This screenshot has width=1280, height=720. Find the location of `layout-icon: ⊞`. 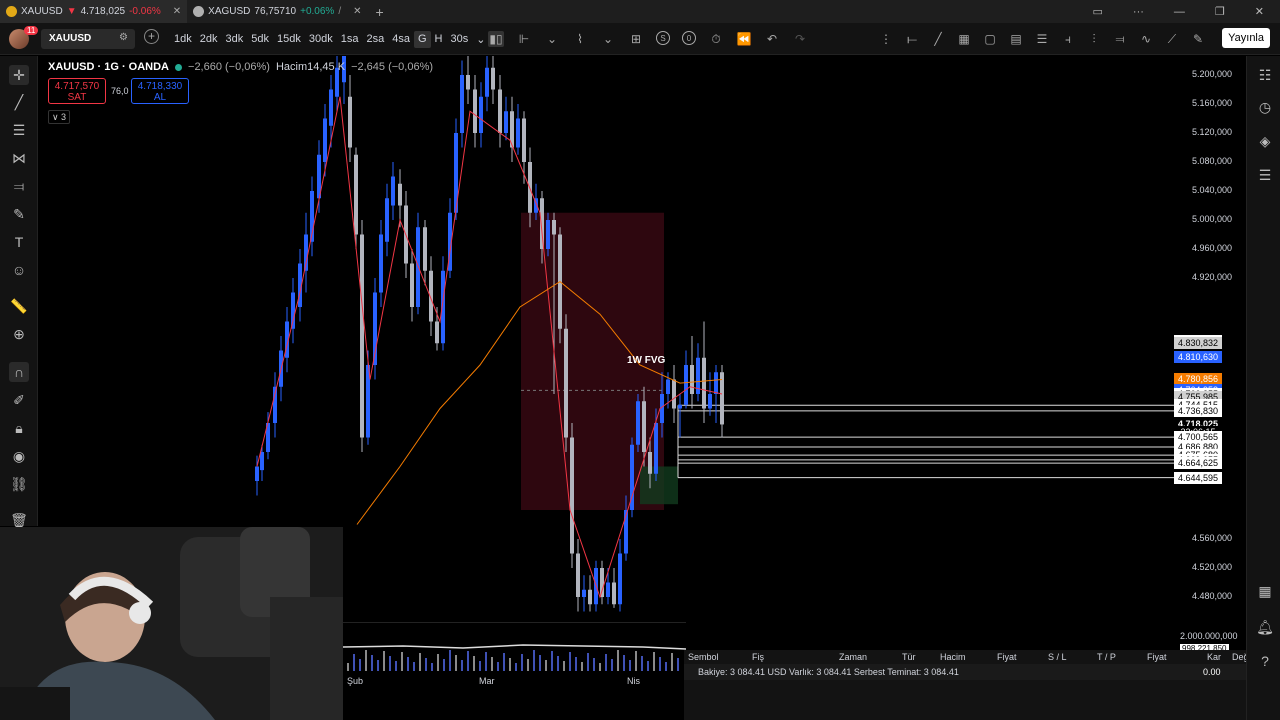

layout-icon: ⊞ is located at coordinates (636, 39).